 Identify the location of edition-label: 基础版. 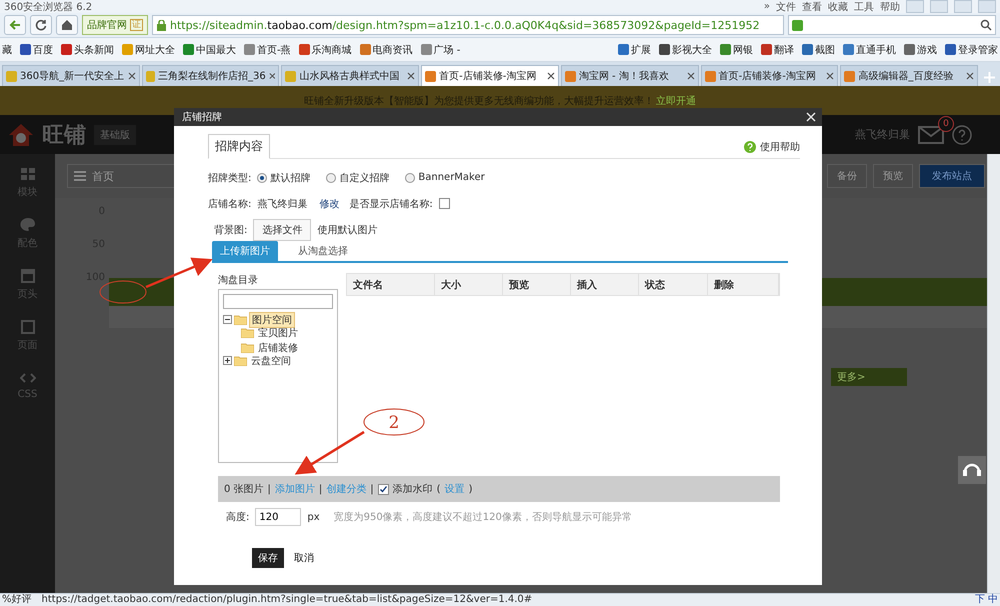
(115, 134).